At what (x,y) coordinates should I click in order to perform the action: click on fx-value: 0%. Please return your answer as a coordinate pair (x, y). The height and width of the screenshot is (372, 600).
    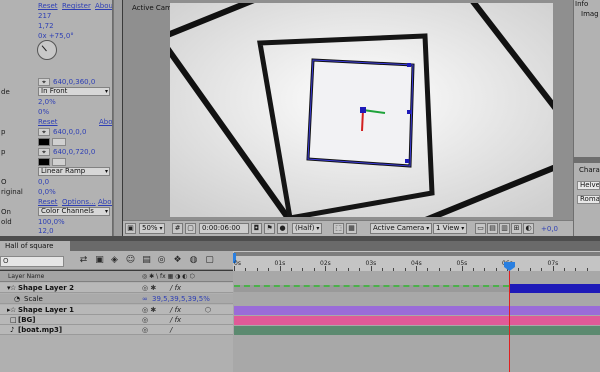
    Looking at the image, I should click on (43, 112).